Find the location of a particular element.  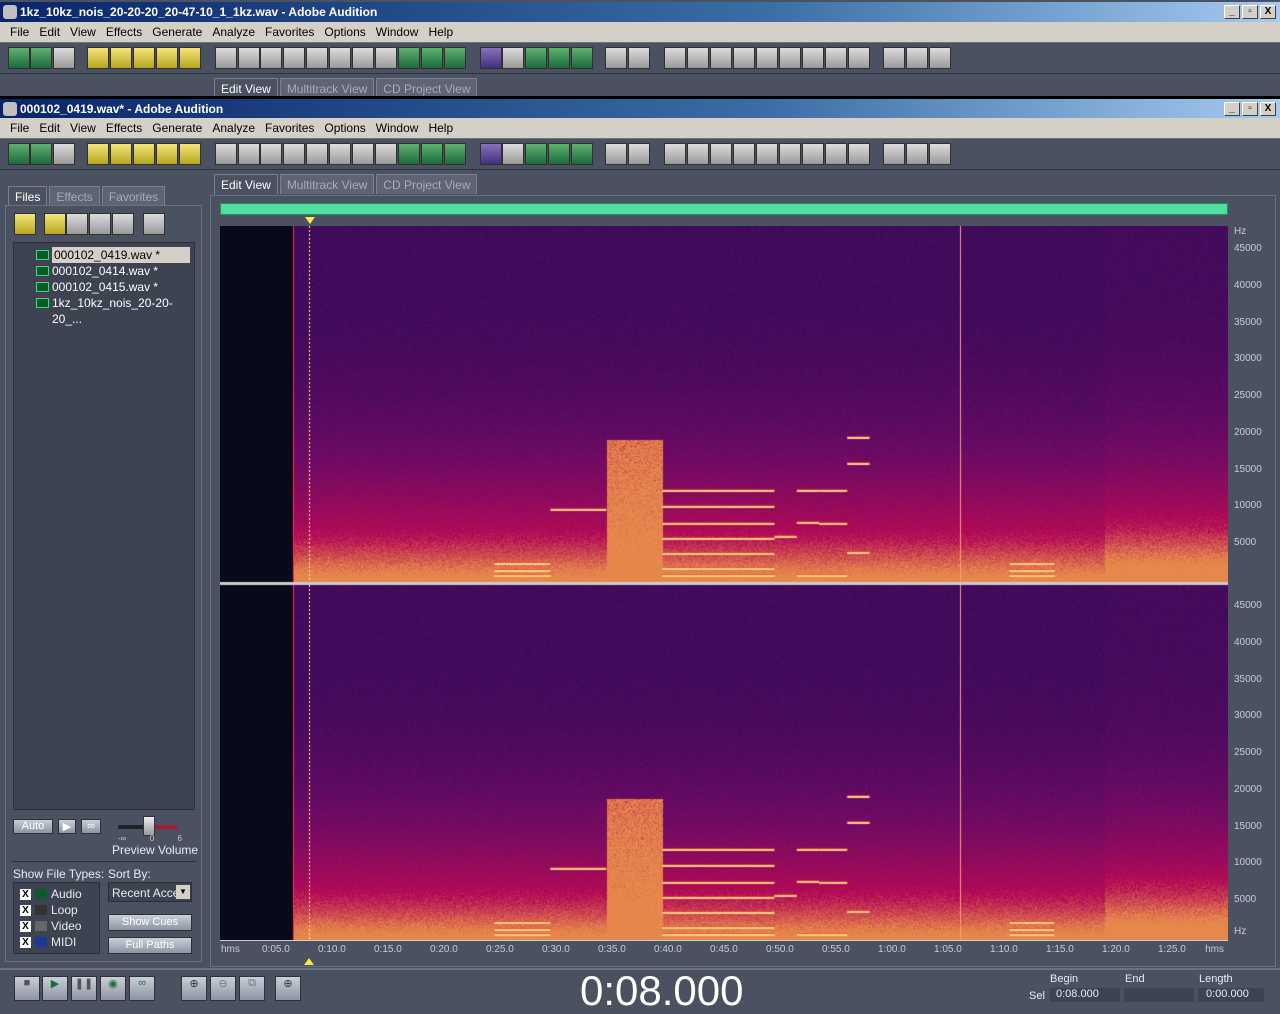

loop-preview-button: ∞ is located at coordinates (91, 826).